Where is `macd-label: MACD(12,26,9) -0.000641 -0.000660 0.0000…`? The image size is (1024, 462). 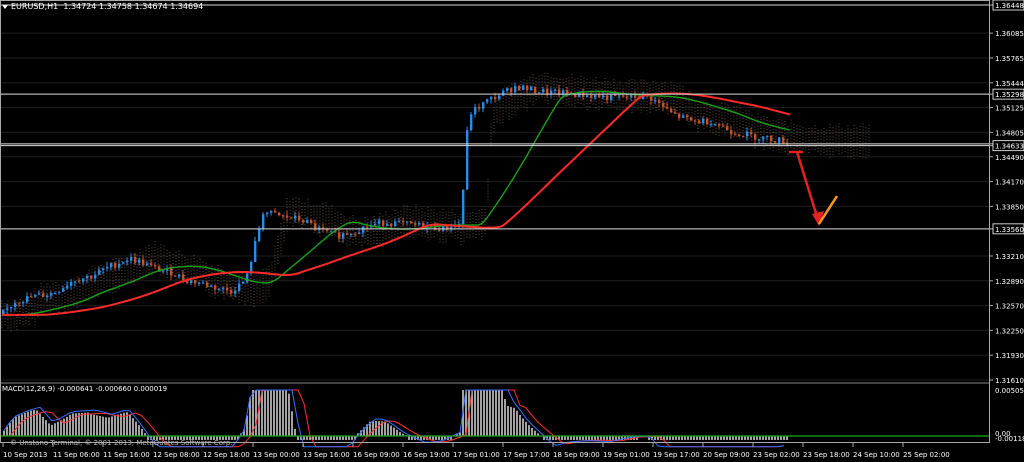
macd-label: MACD(12,26,9) -0.000641 -0.000660 0.0000… is located at coordinates (85, 389).